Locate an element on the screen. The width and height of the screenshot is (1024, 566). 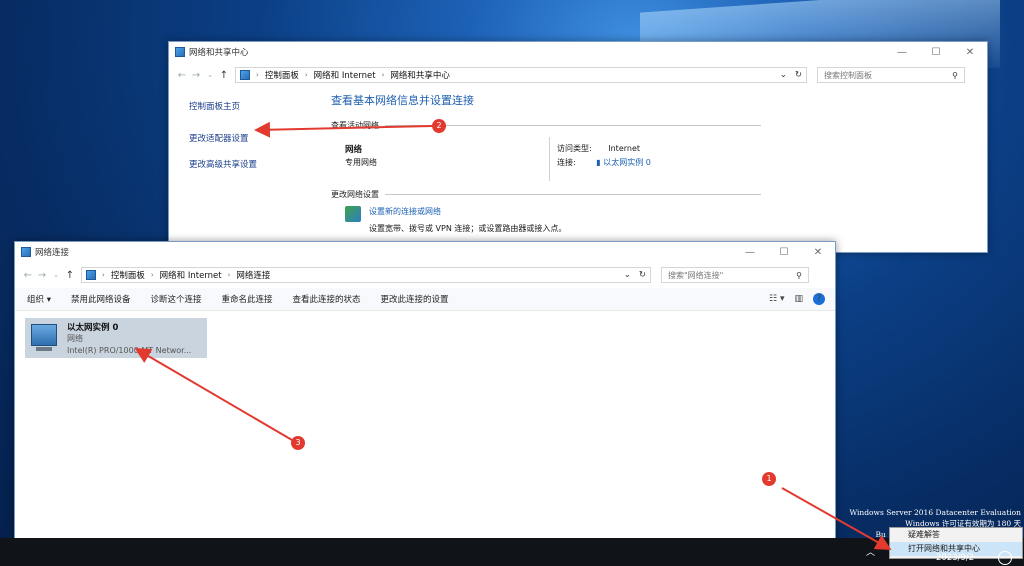
marker-2: 2 is located at coordinates (439, 126).